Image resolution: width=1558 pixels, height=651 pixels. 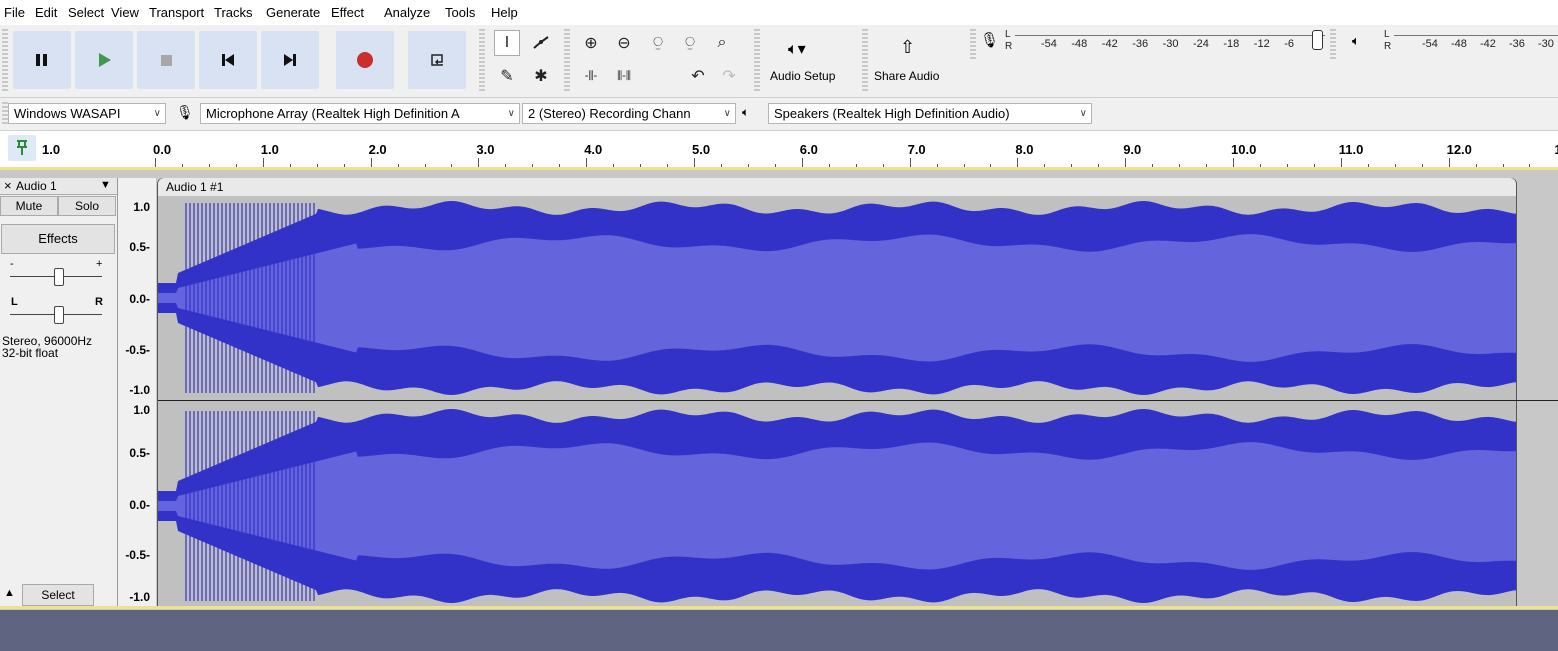 What do you see at coordinates (485, 149) in the screenshot?
I see `ruler-tick-label: 3.0` at bounding box center [485, 149].